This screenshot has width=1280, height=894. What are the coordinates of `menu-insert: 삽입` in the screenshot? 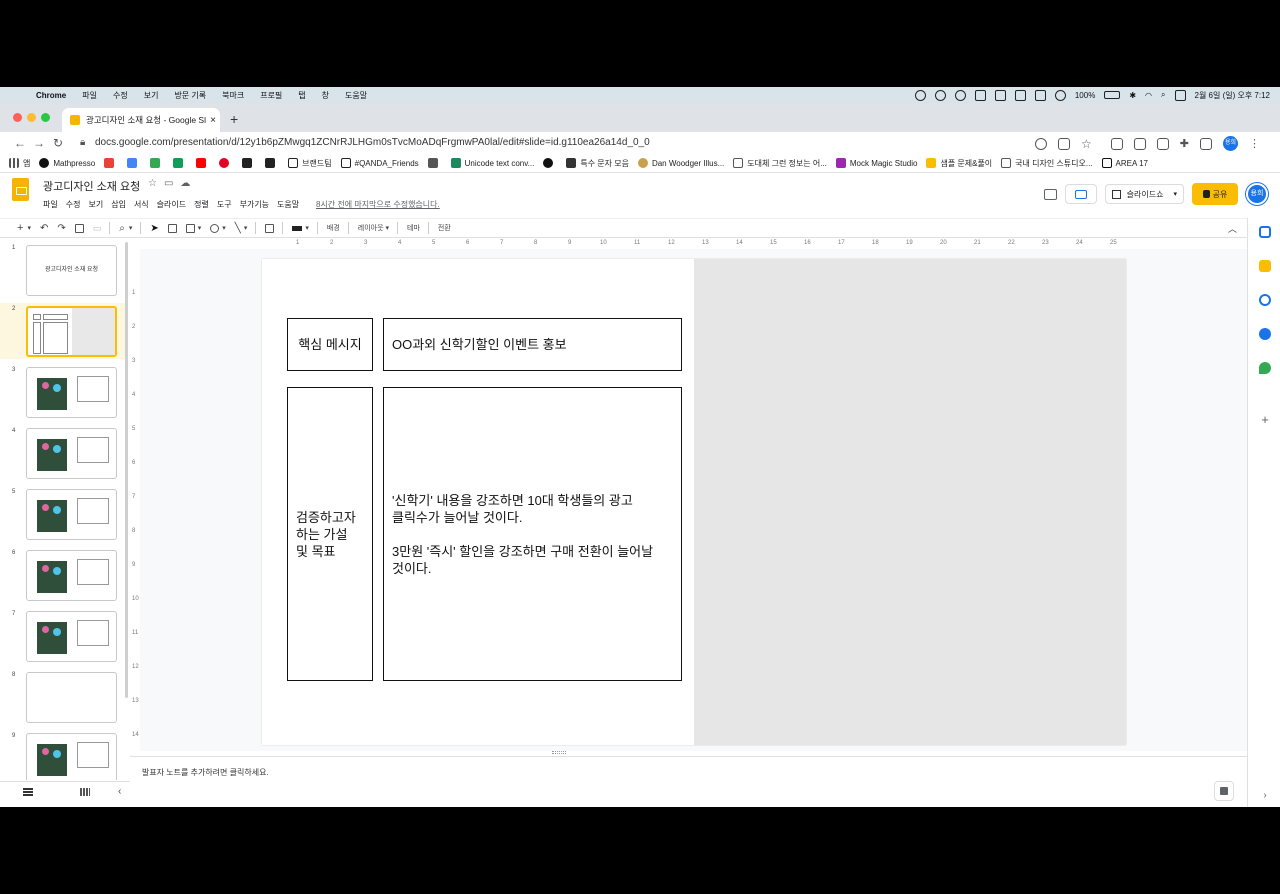 It's located at (118, 204).